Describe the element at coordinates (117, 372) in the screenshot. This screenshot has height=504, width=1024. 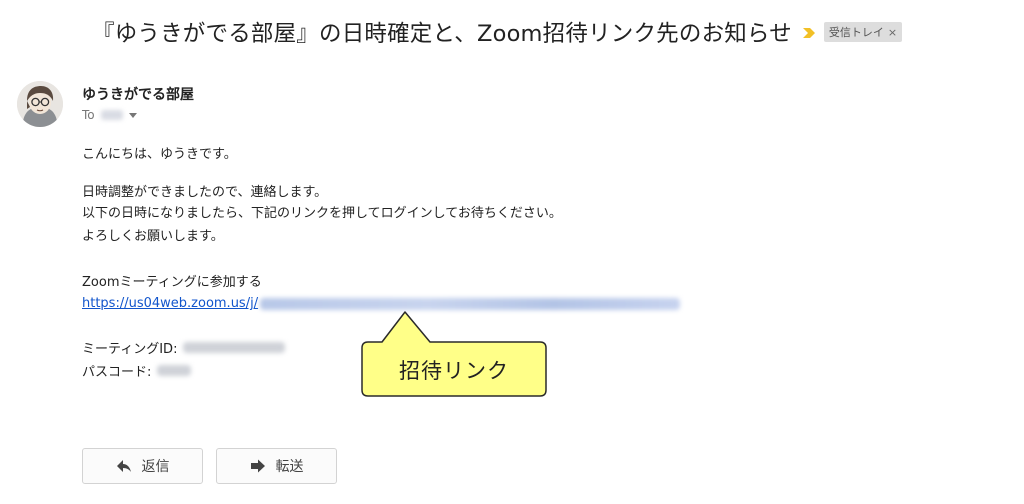
I see `passcode-label: パスコード:` at that location.